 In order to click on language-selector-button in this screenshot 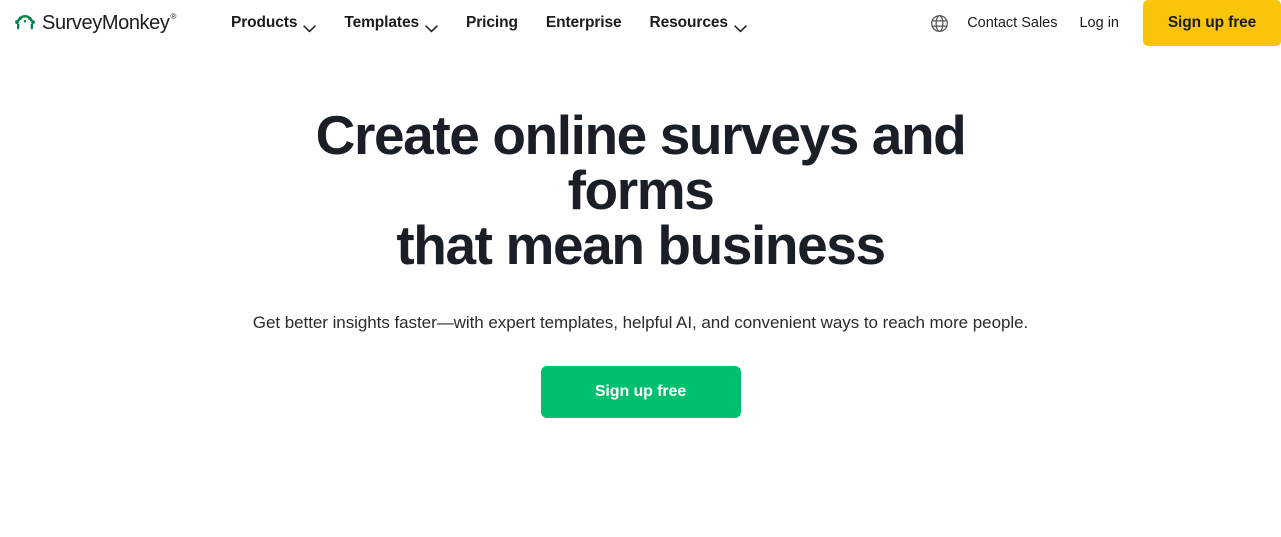, I will do `click(939, 23)`.